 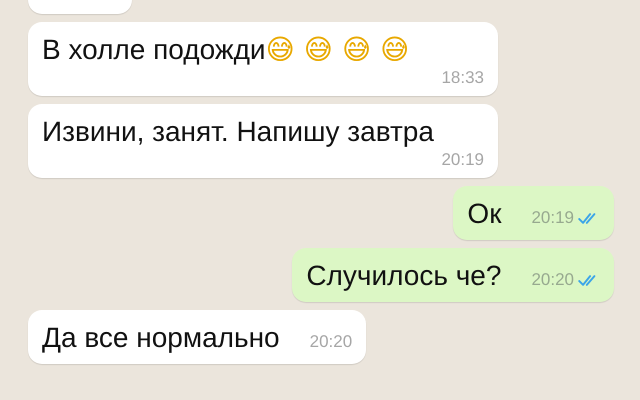 What do you see at coordinates (404, 276) in the screenshot?
I see `message-text: Случилось че?` at bounding box center [404, 276].